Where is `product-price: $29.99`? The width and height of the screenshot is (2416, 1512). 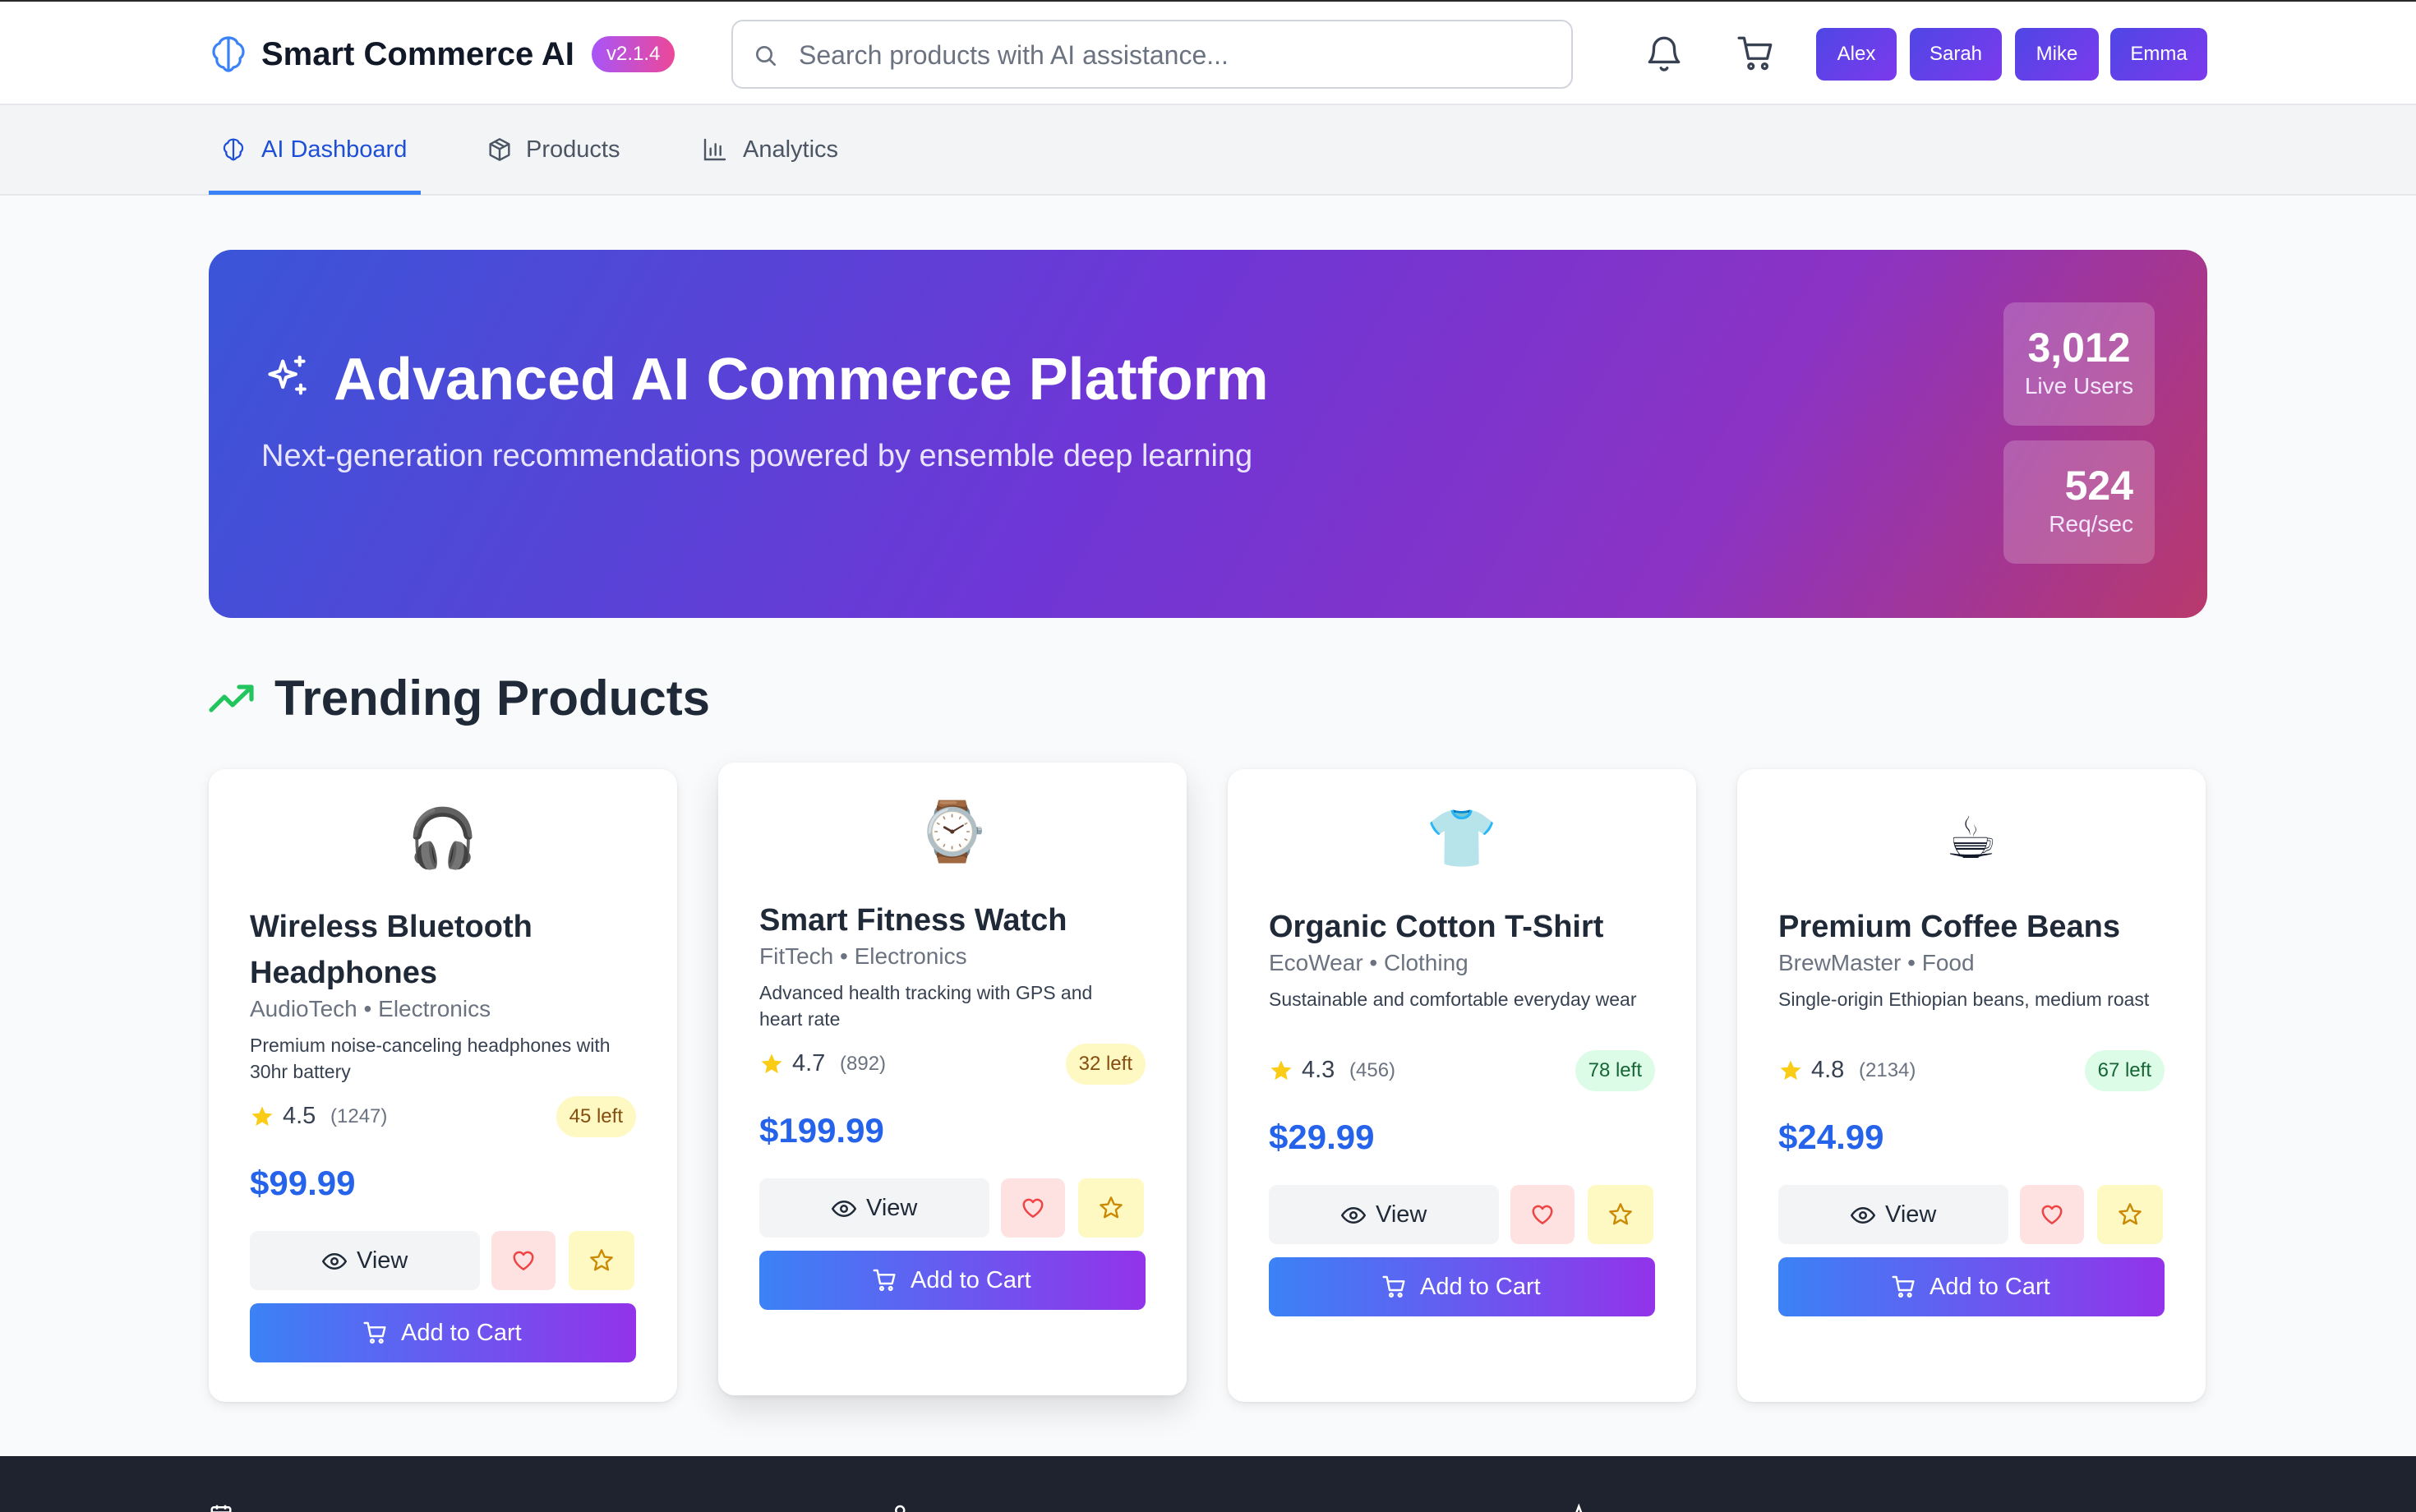 product-price: $29.99 is located at coordinates (1322, 1137).